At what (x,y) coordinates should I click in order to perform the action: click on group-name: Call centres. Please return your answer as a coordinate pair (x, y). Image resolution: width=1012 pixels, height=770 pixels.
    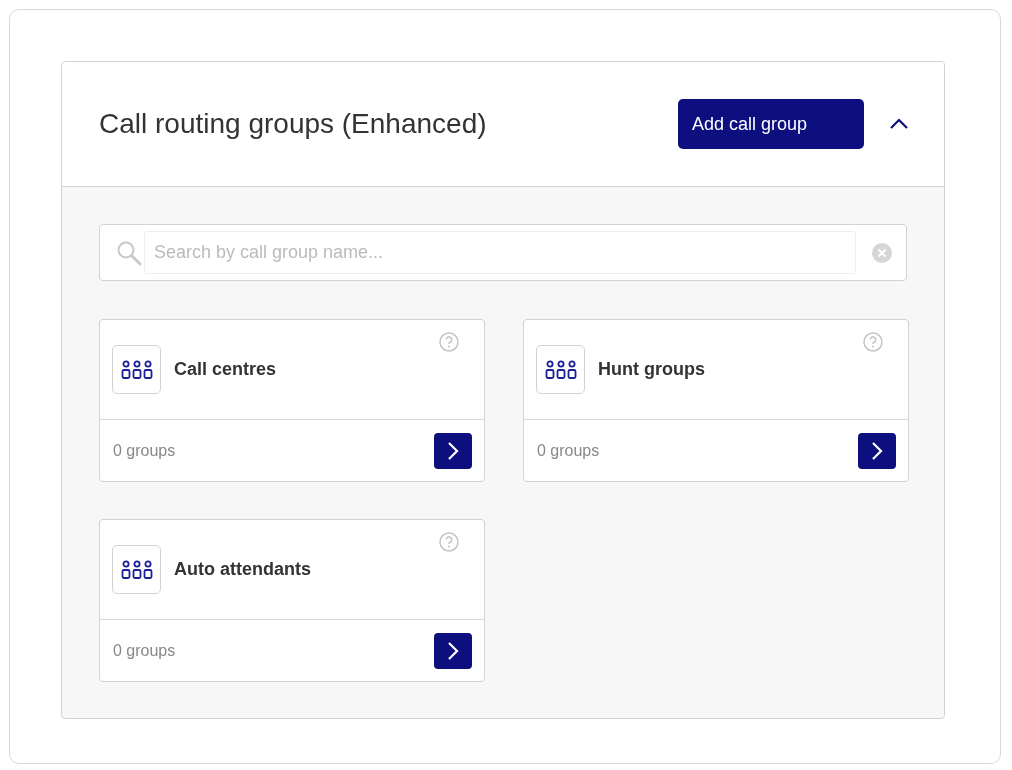
    Looking at the image, I should click on (225, 369).